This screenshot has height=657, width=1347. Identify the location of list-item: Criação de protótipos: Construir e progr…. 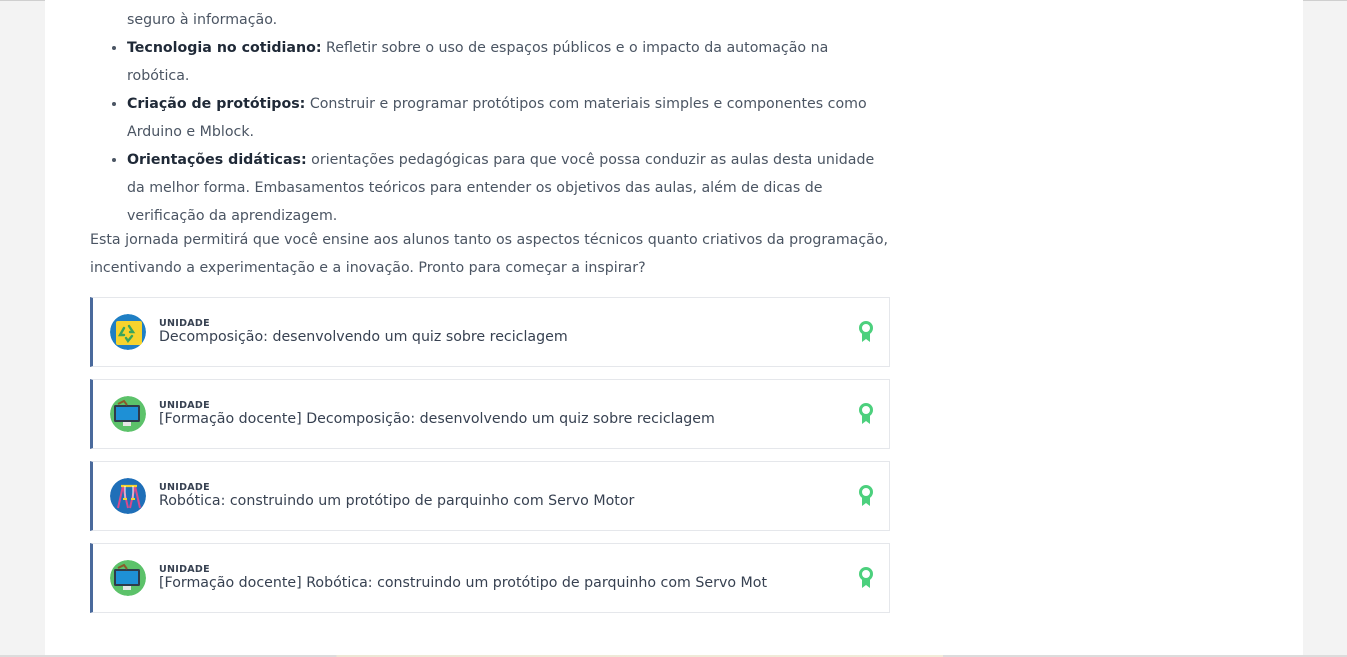
(508, 118).